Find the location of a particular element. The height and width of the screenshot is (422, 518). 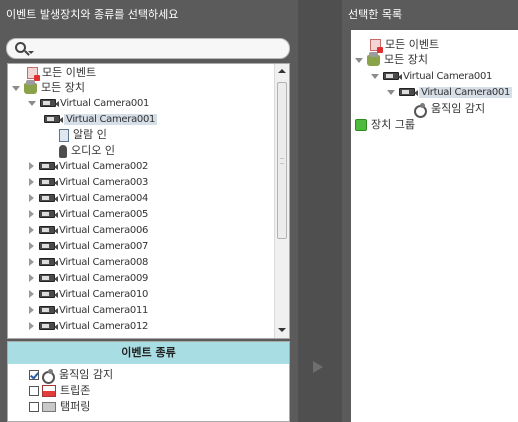

tree-item-camera-child: Virtual Camera001 is located at coordinates (101, 120).